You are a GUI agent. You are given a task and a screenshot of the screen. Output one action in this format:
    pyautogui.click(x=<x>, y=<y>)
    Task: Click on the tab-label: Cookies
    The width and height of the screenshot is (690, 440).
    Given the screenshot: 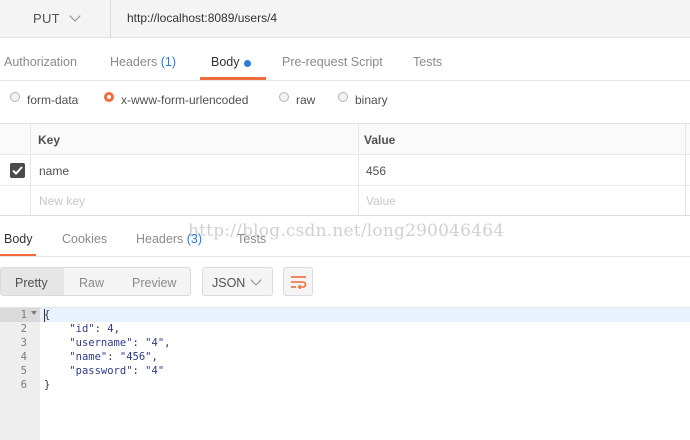 What is the action you would take?
    pyautogui.click(x=85, y=239)
    